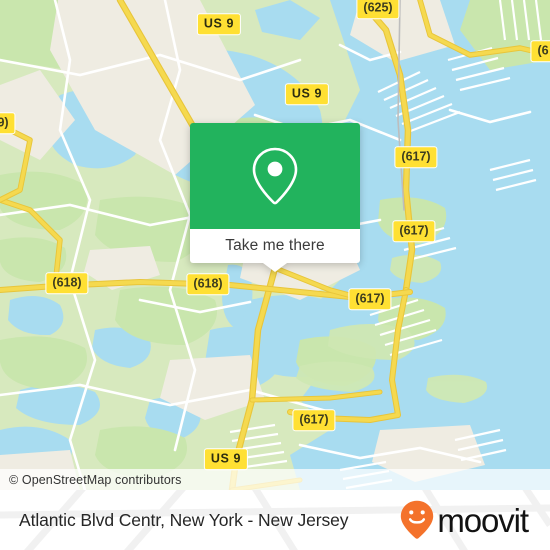 This screenshot has height=550, width=550. I want to click on popup-header, so click(275, 176).